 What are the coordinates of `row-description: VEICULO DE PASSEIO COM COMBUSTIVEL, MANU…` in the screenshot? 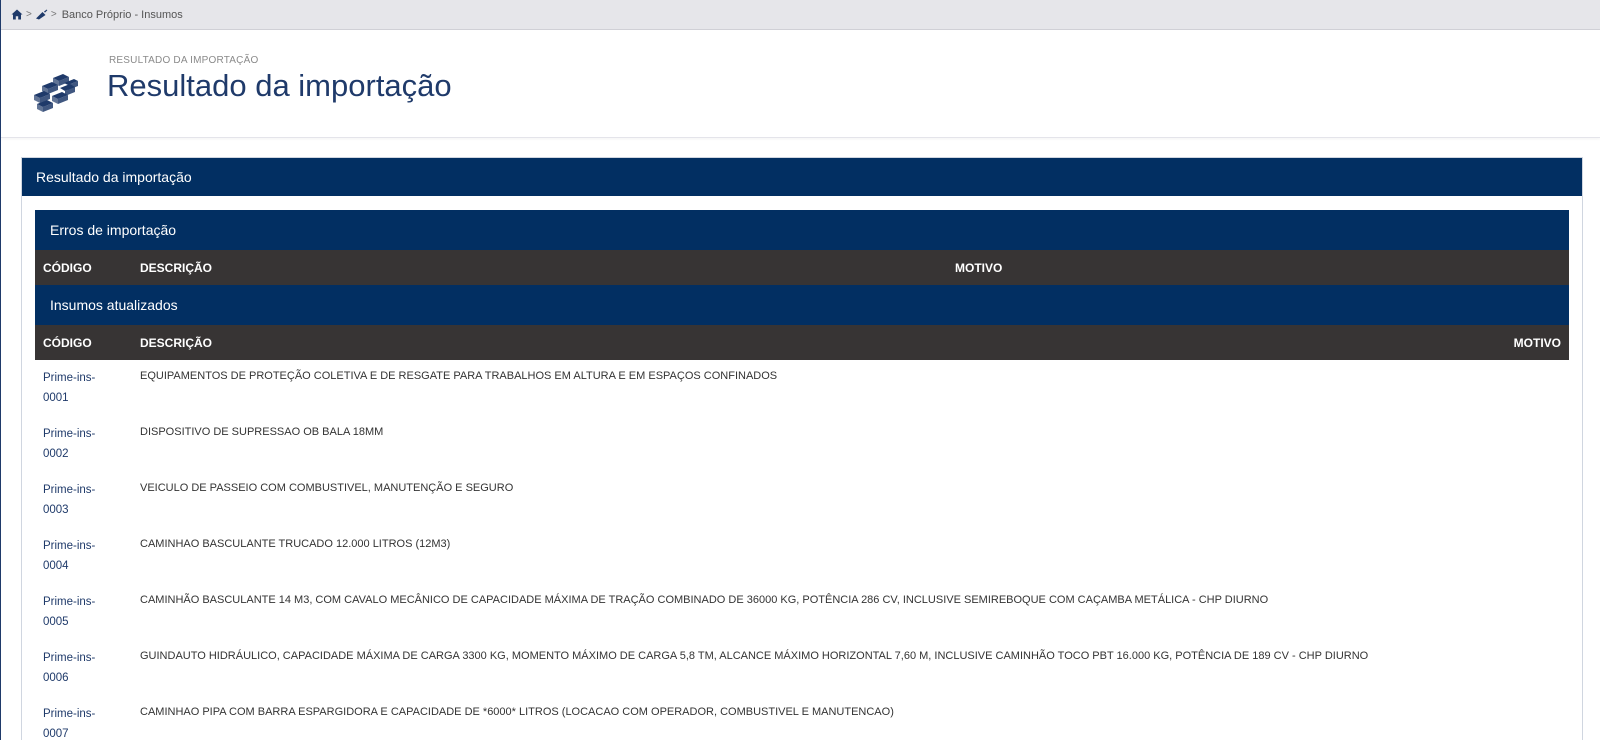 It's located at (327, 488).